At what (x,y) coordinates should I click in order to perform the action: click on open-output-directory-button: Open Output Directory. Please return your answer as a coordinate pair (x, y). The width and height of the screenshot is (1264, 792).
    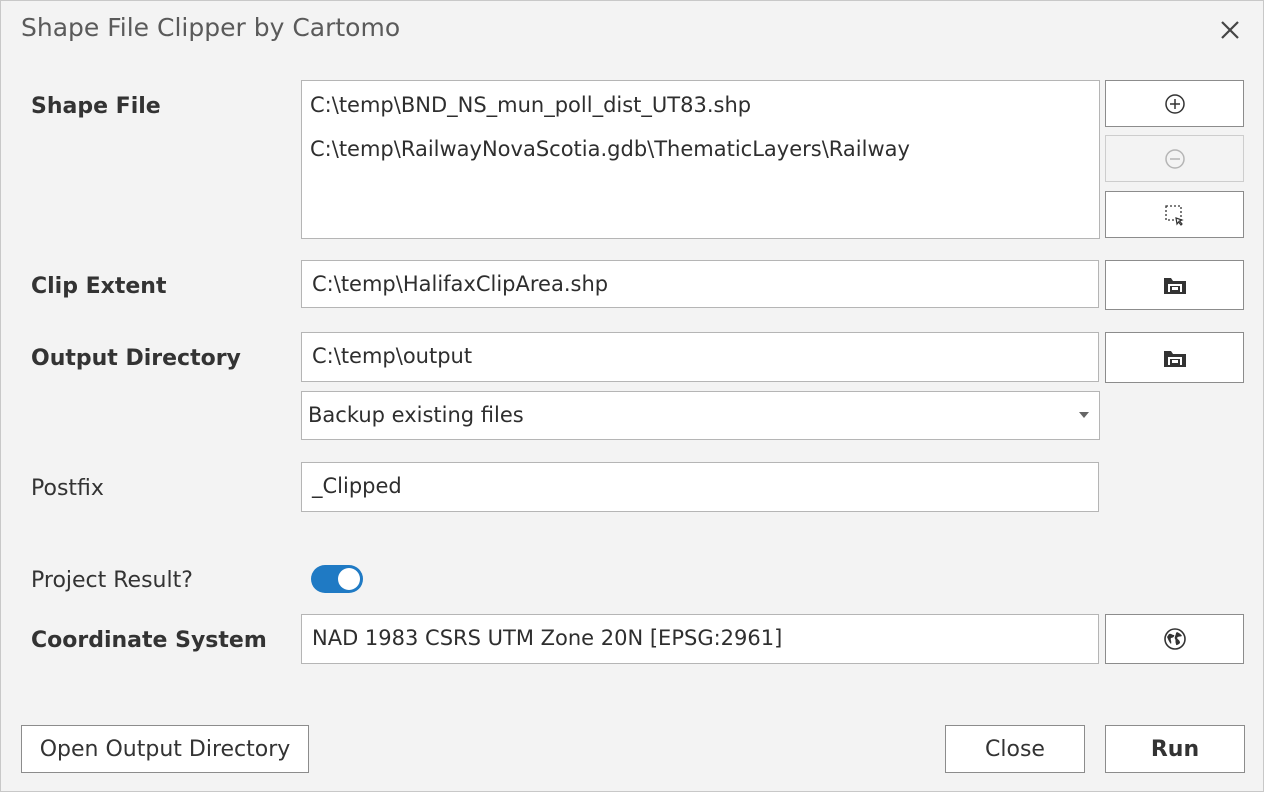
    Looking at the image, I should click on (165, 749).